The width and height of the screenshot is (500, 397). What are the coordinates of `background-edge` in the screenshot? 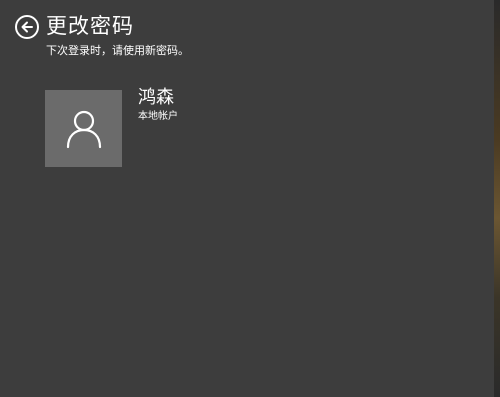 It's located at (497, 198).